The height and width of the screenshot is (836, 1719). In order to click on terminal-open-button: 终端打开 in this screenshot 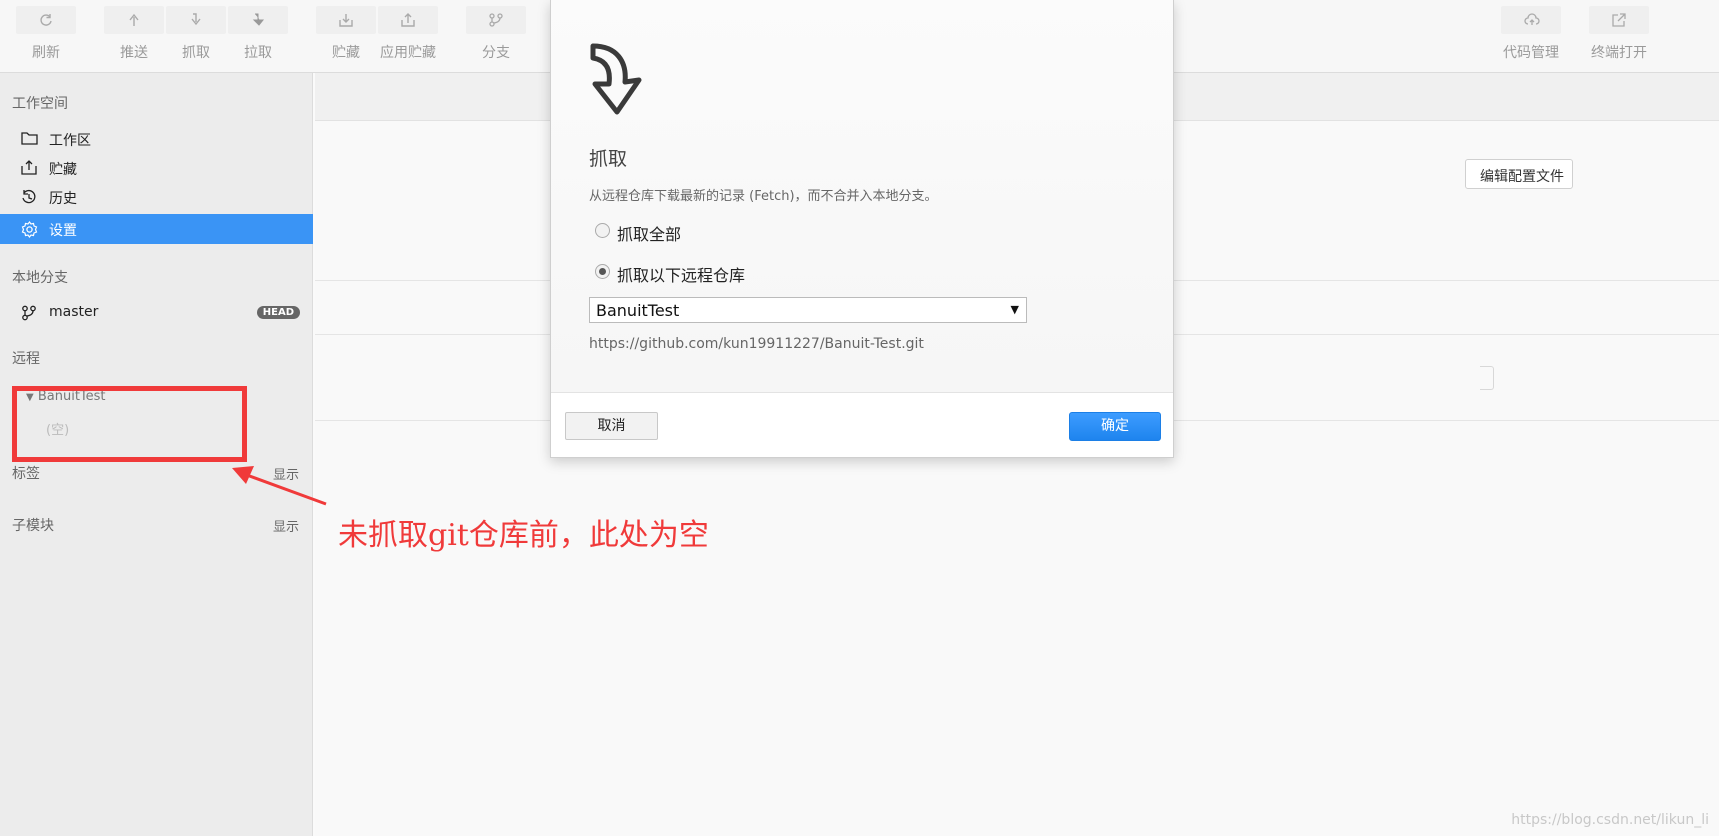, I will do `click(1619, 33)`.